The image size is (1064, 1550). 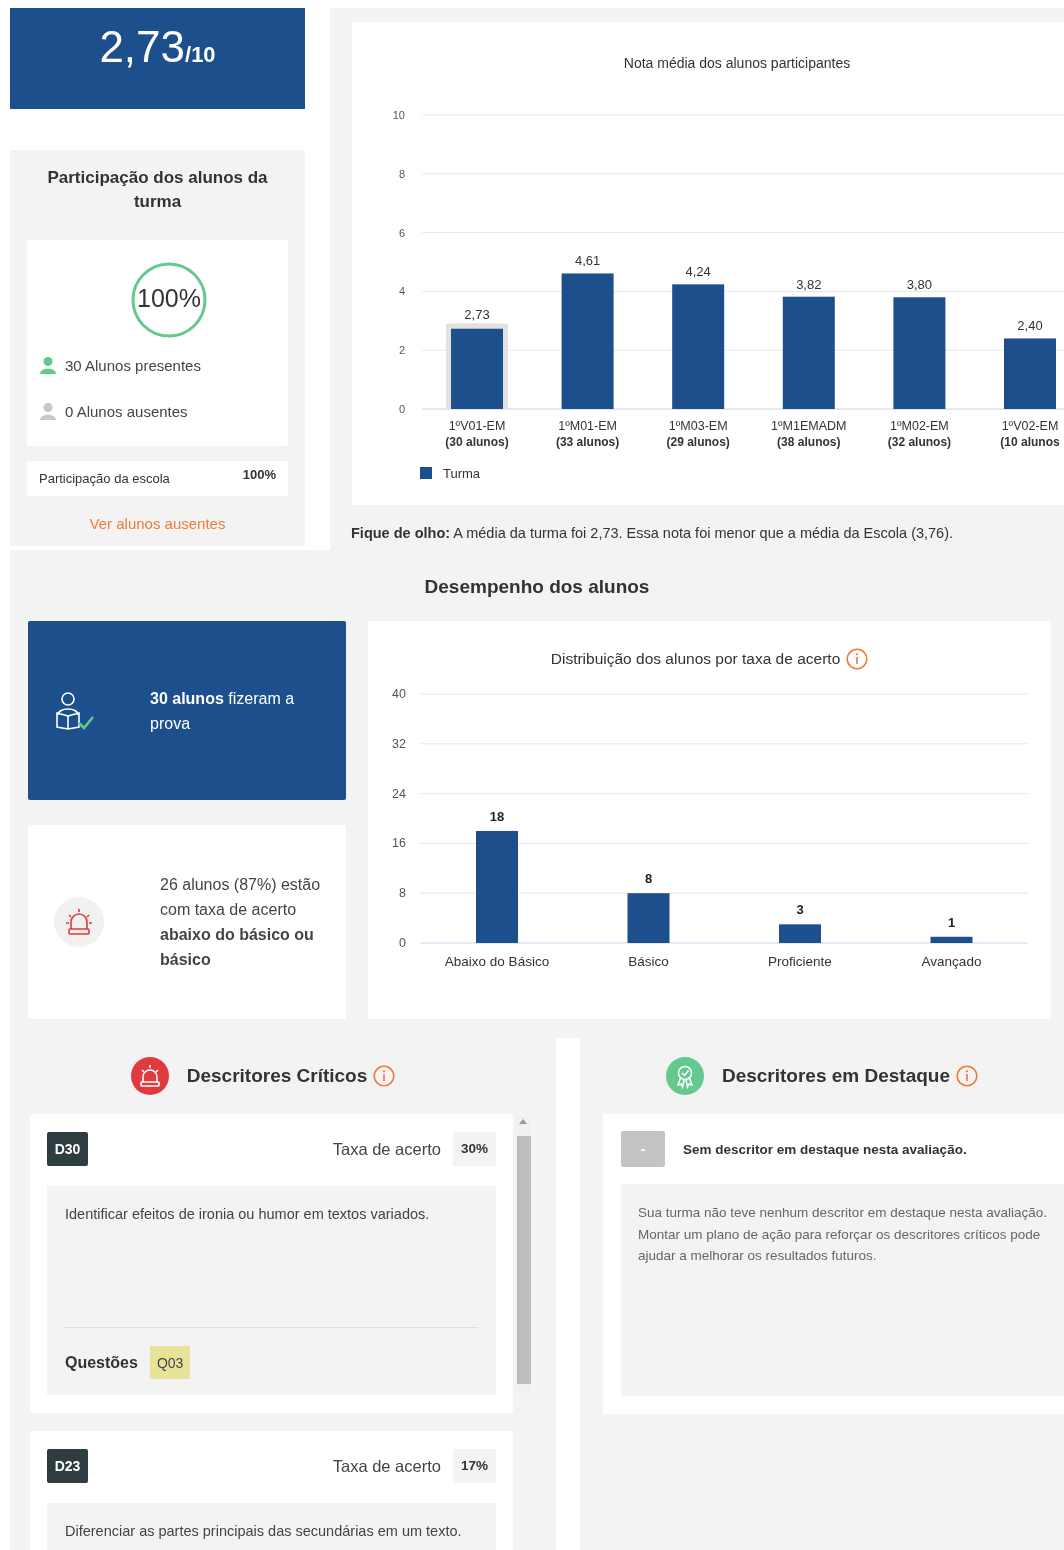 I want to click on descriptor-description: Identificar efeitos de ironia ou humor em textos variados., so click(x=248, y=1214).